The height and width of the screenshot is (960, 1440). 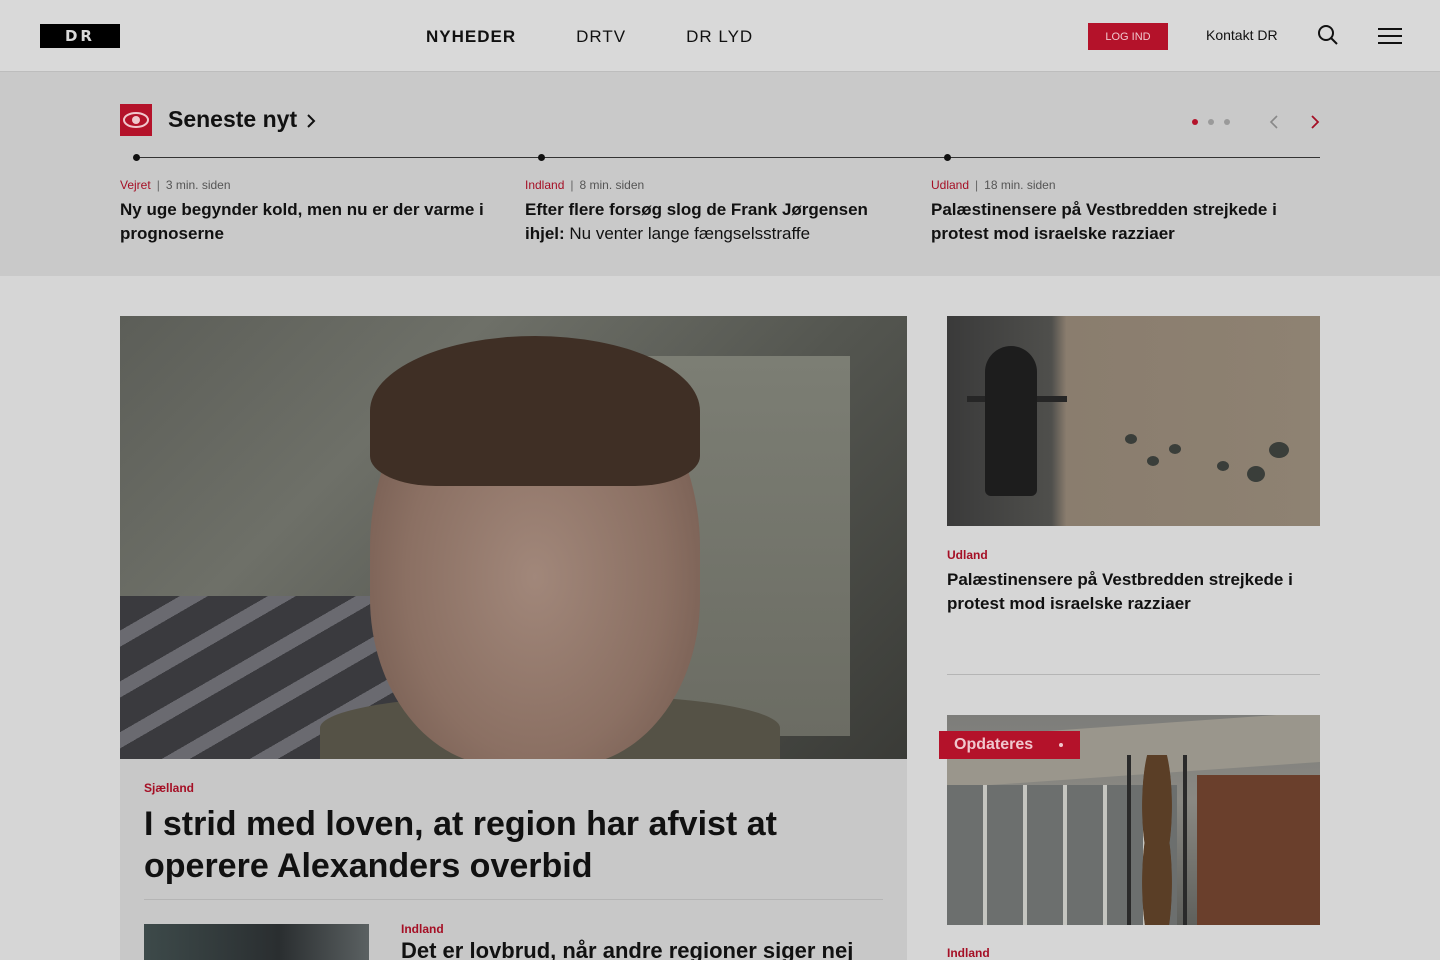 What do you see at coordinates (1315, 122) in the screenshot?
I see `chevron-right-next-icon` at bounding box center [1315, 122].